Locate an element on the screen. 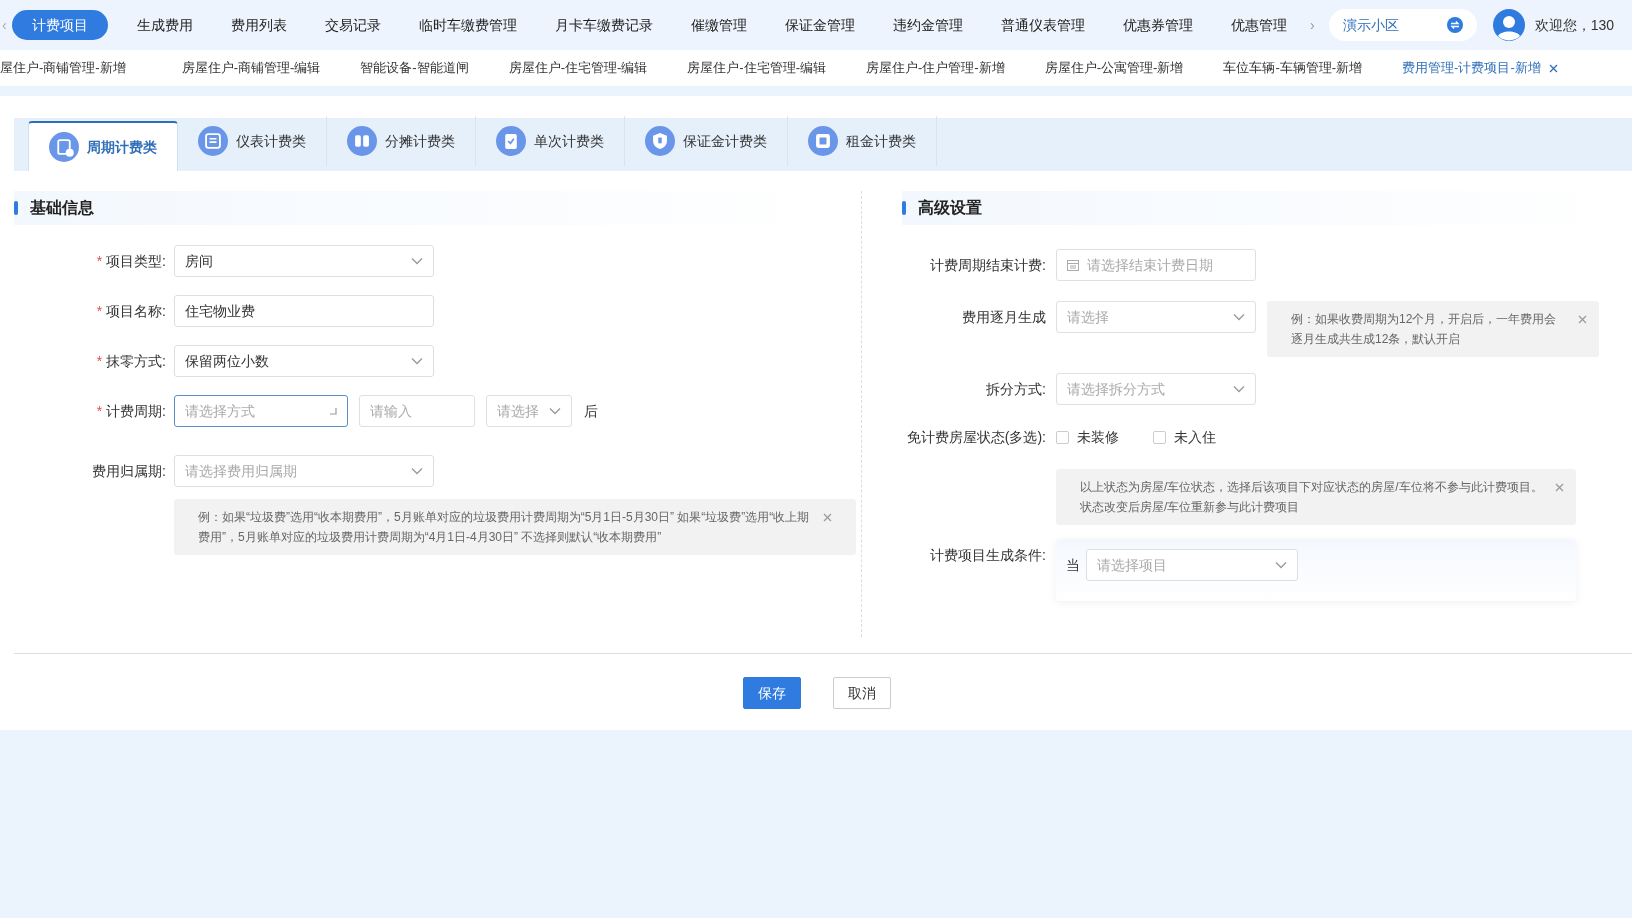 The image size is (1632, 918). field-label: 项目名称: is located at coordinates (136, 311).